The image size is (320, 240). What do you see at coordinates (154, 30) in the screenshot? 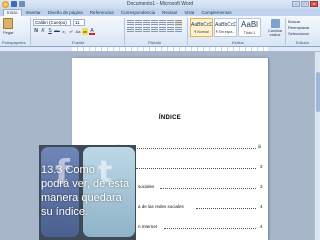
I see `justify-icon` at bounding box center [154, 30].